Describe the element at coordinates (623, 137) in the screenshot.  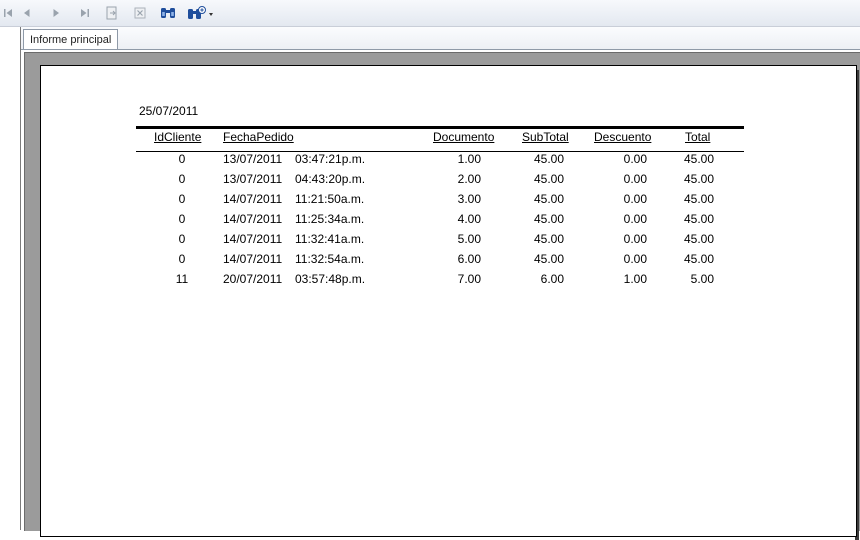
I see `column-header-descuento: Descuento` at that location.